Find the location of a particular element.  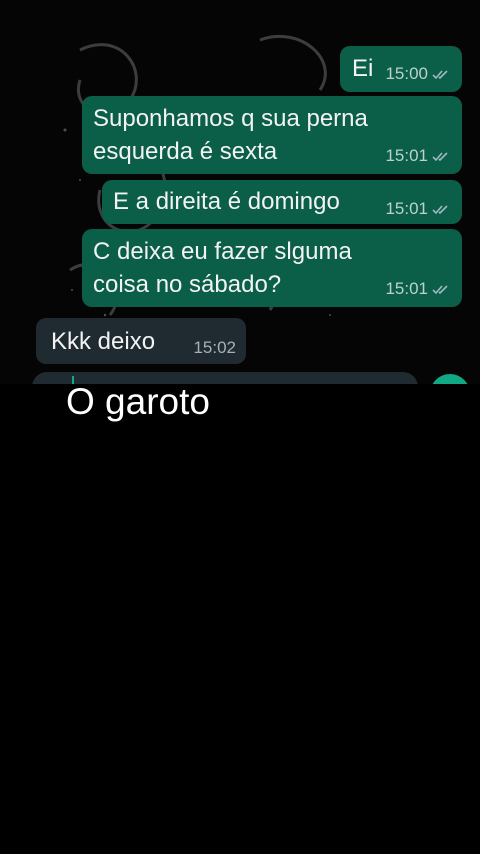

send-button-icon is located at coordinates (450, 379).